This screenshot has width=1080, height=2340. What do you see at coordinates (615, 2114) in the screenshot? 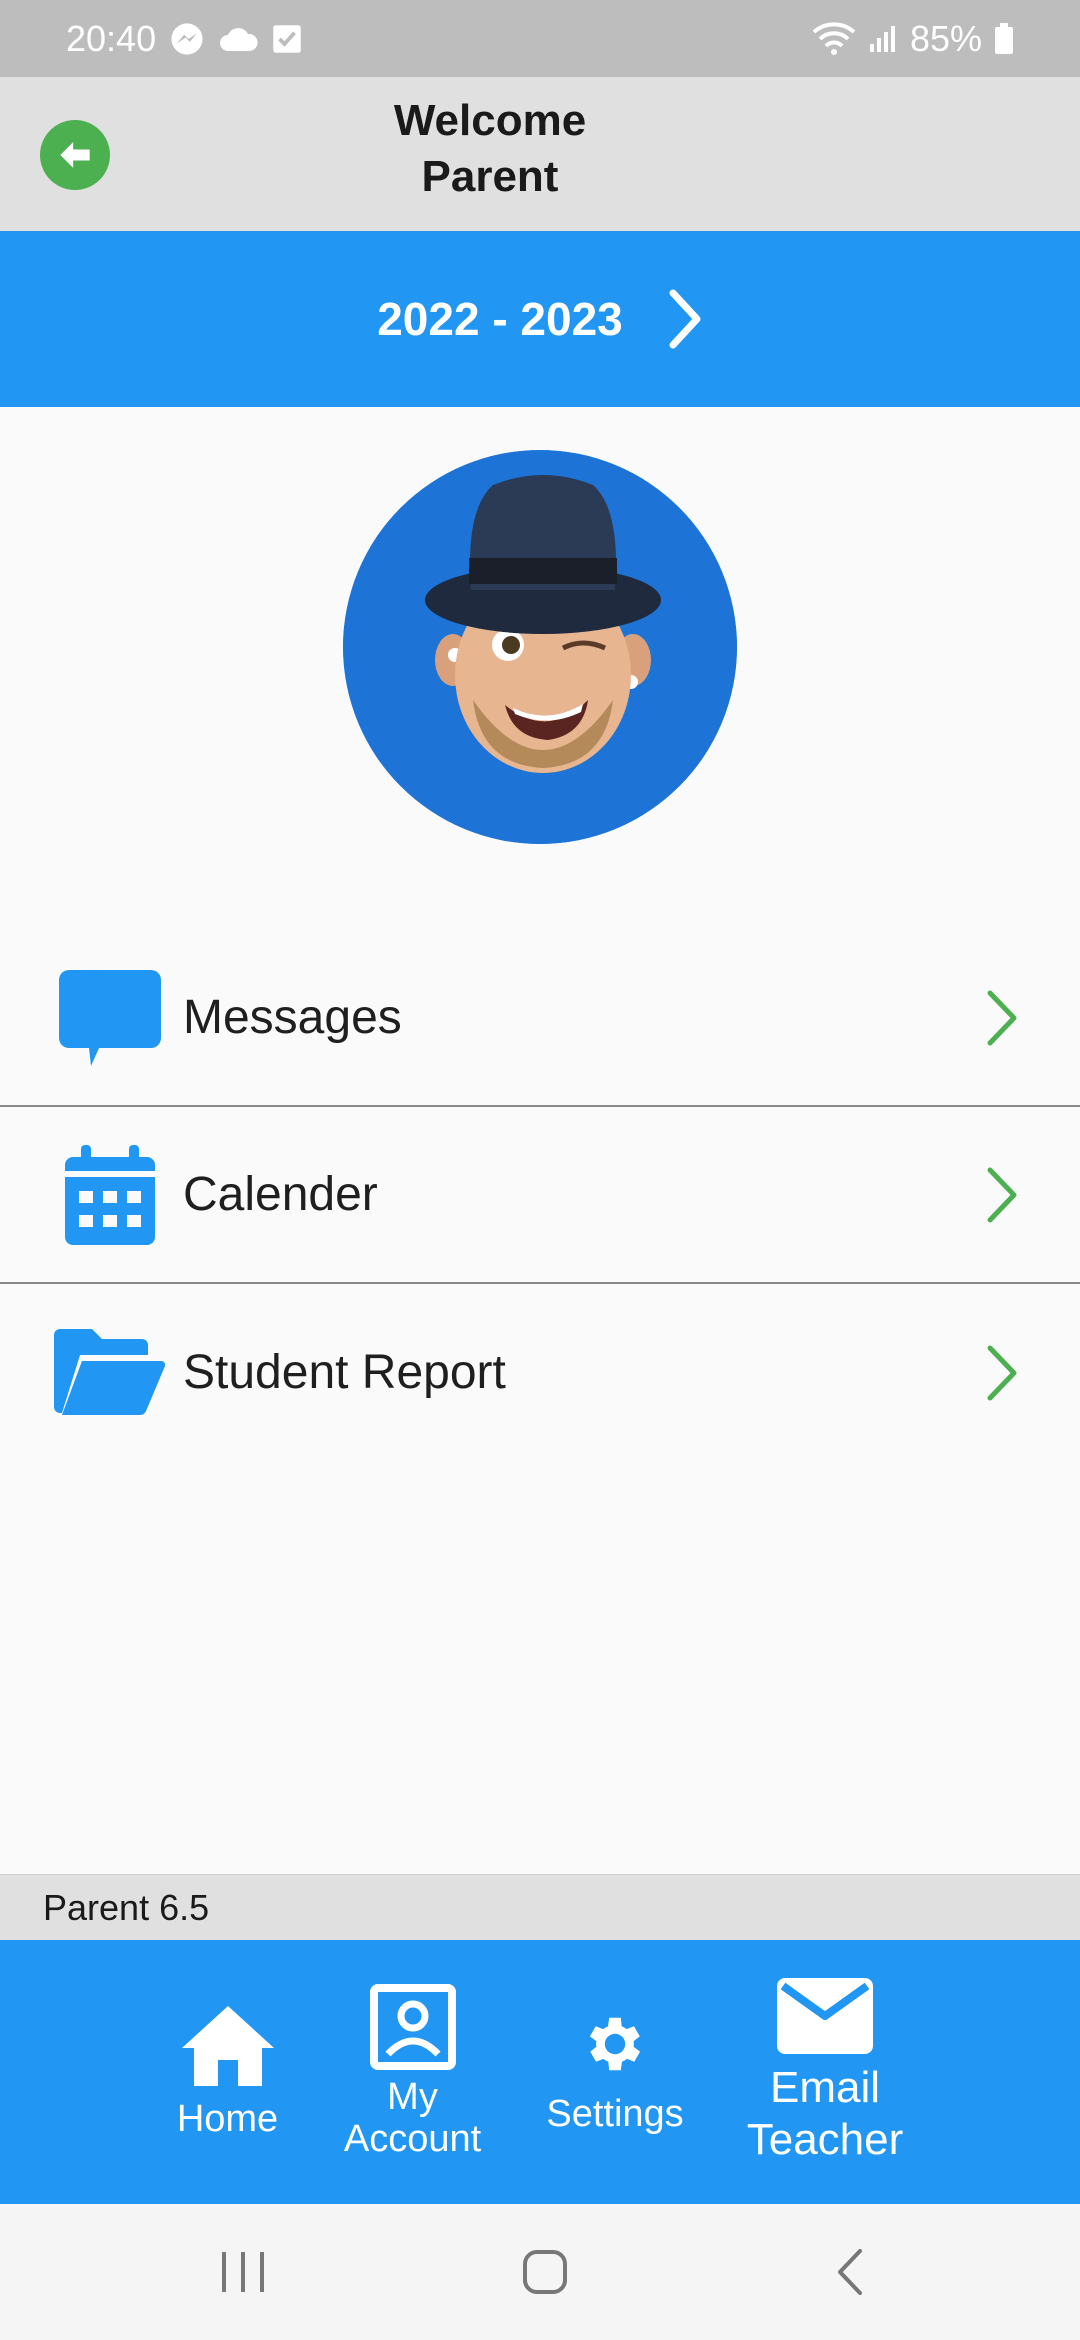
I see `nav-settings-label: Settings` at bounding box center [615, 2114].